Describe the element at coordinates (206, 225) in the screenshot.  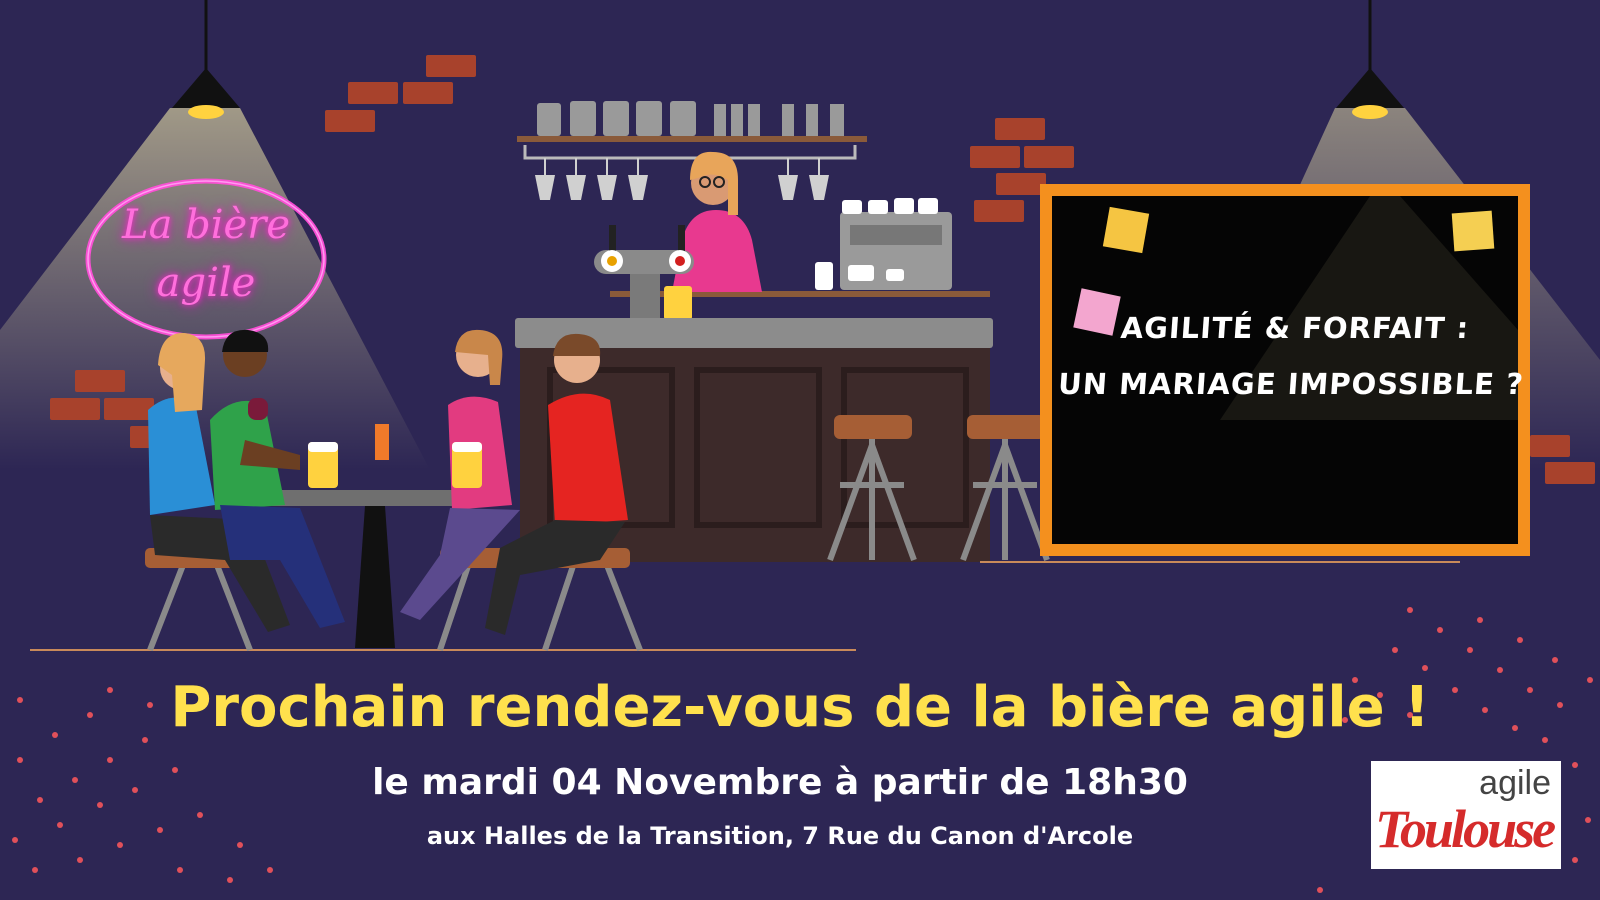
I see `neon-sign-line-1: La bière` at that location.